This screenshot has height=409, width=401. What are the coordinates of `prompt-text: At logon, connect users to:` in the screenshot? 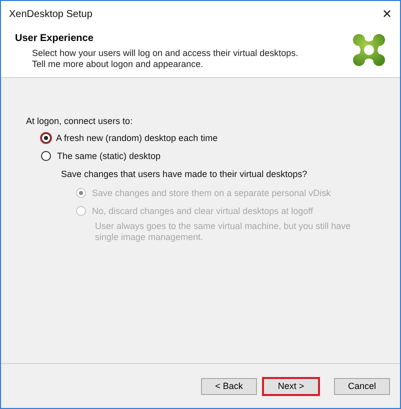 It's located at (80, 121).